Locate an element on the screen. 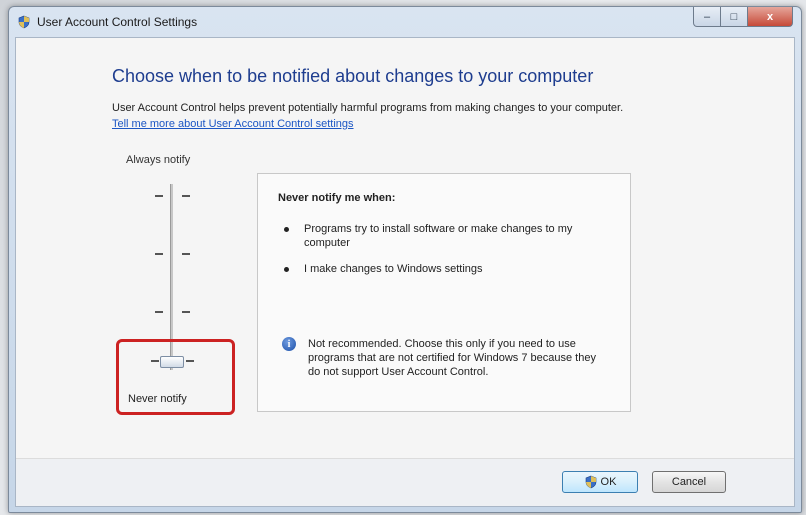 The width and height of the screenshot is (806, 515). highlight-box is located at coordinates (175, 377).